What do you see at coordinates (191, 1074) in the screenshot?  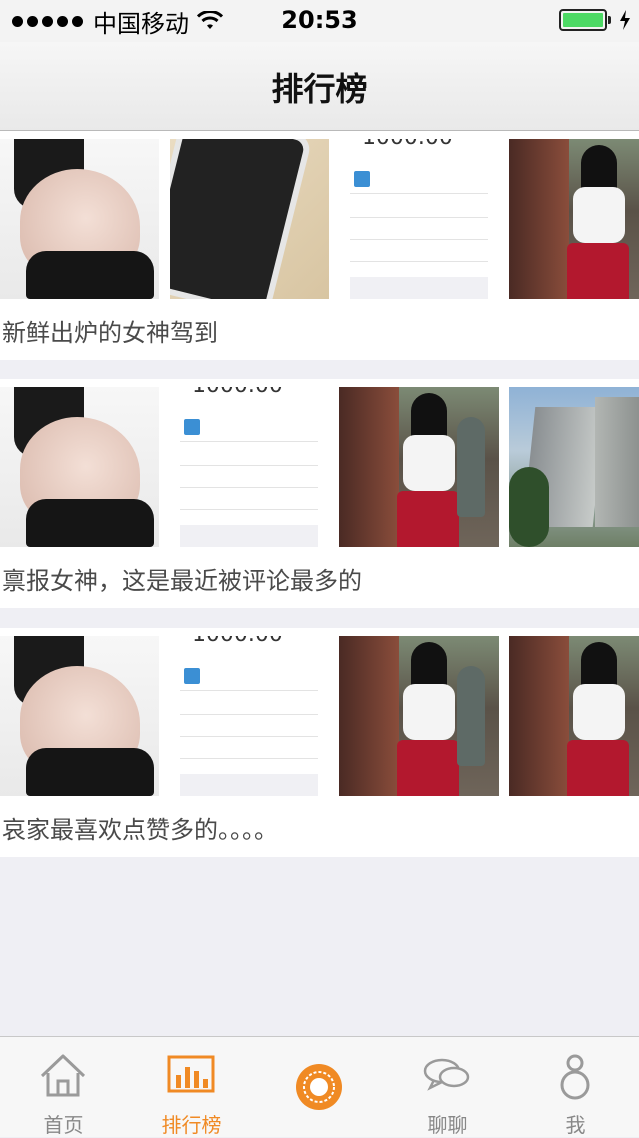 I see `chart-icon` at bounding box center [191, 1074].